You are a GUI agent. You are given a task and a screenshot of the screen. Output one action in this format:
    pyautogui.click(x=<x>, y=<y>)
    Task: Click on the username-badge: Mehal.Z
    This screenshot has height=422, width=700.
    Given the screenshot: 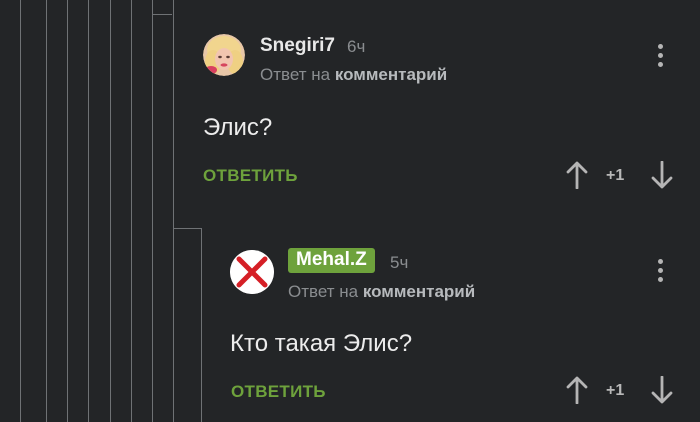 What is the action you would take?
    pyautogui.click(x=331, y=260)
    